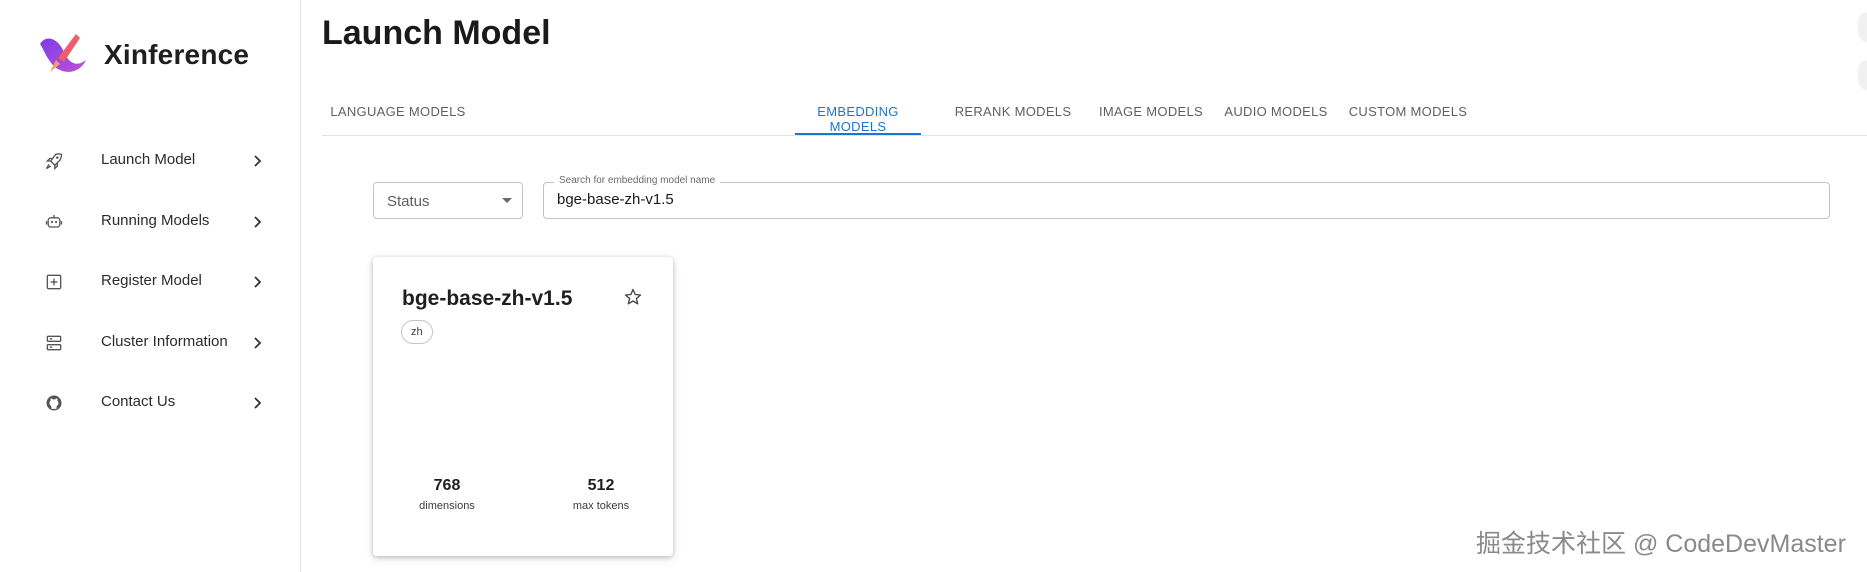  What do you see at coordinates (54, 403) in the screenshot?
I see `github-icon` at bounding box center [54, 403].